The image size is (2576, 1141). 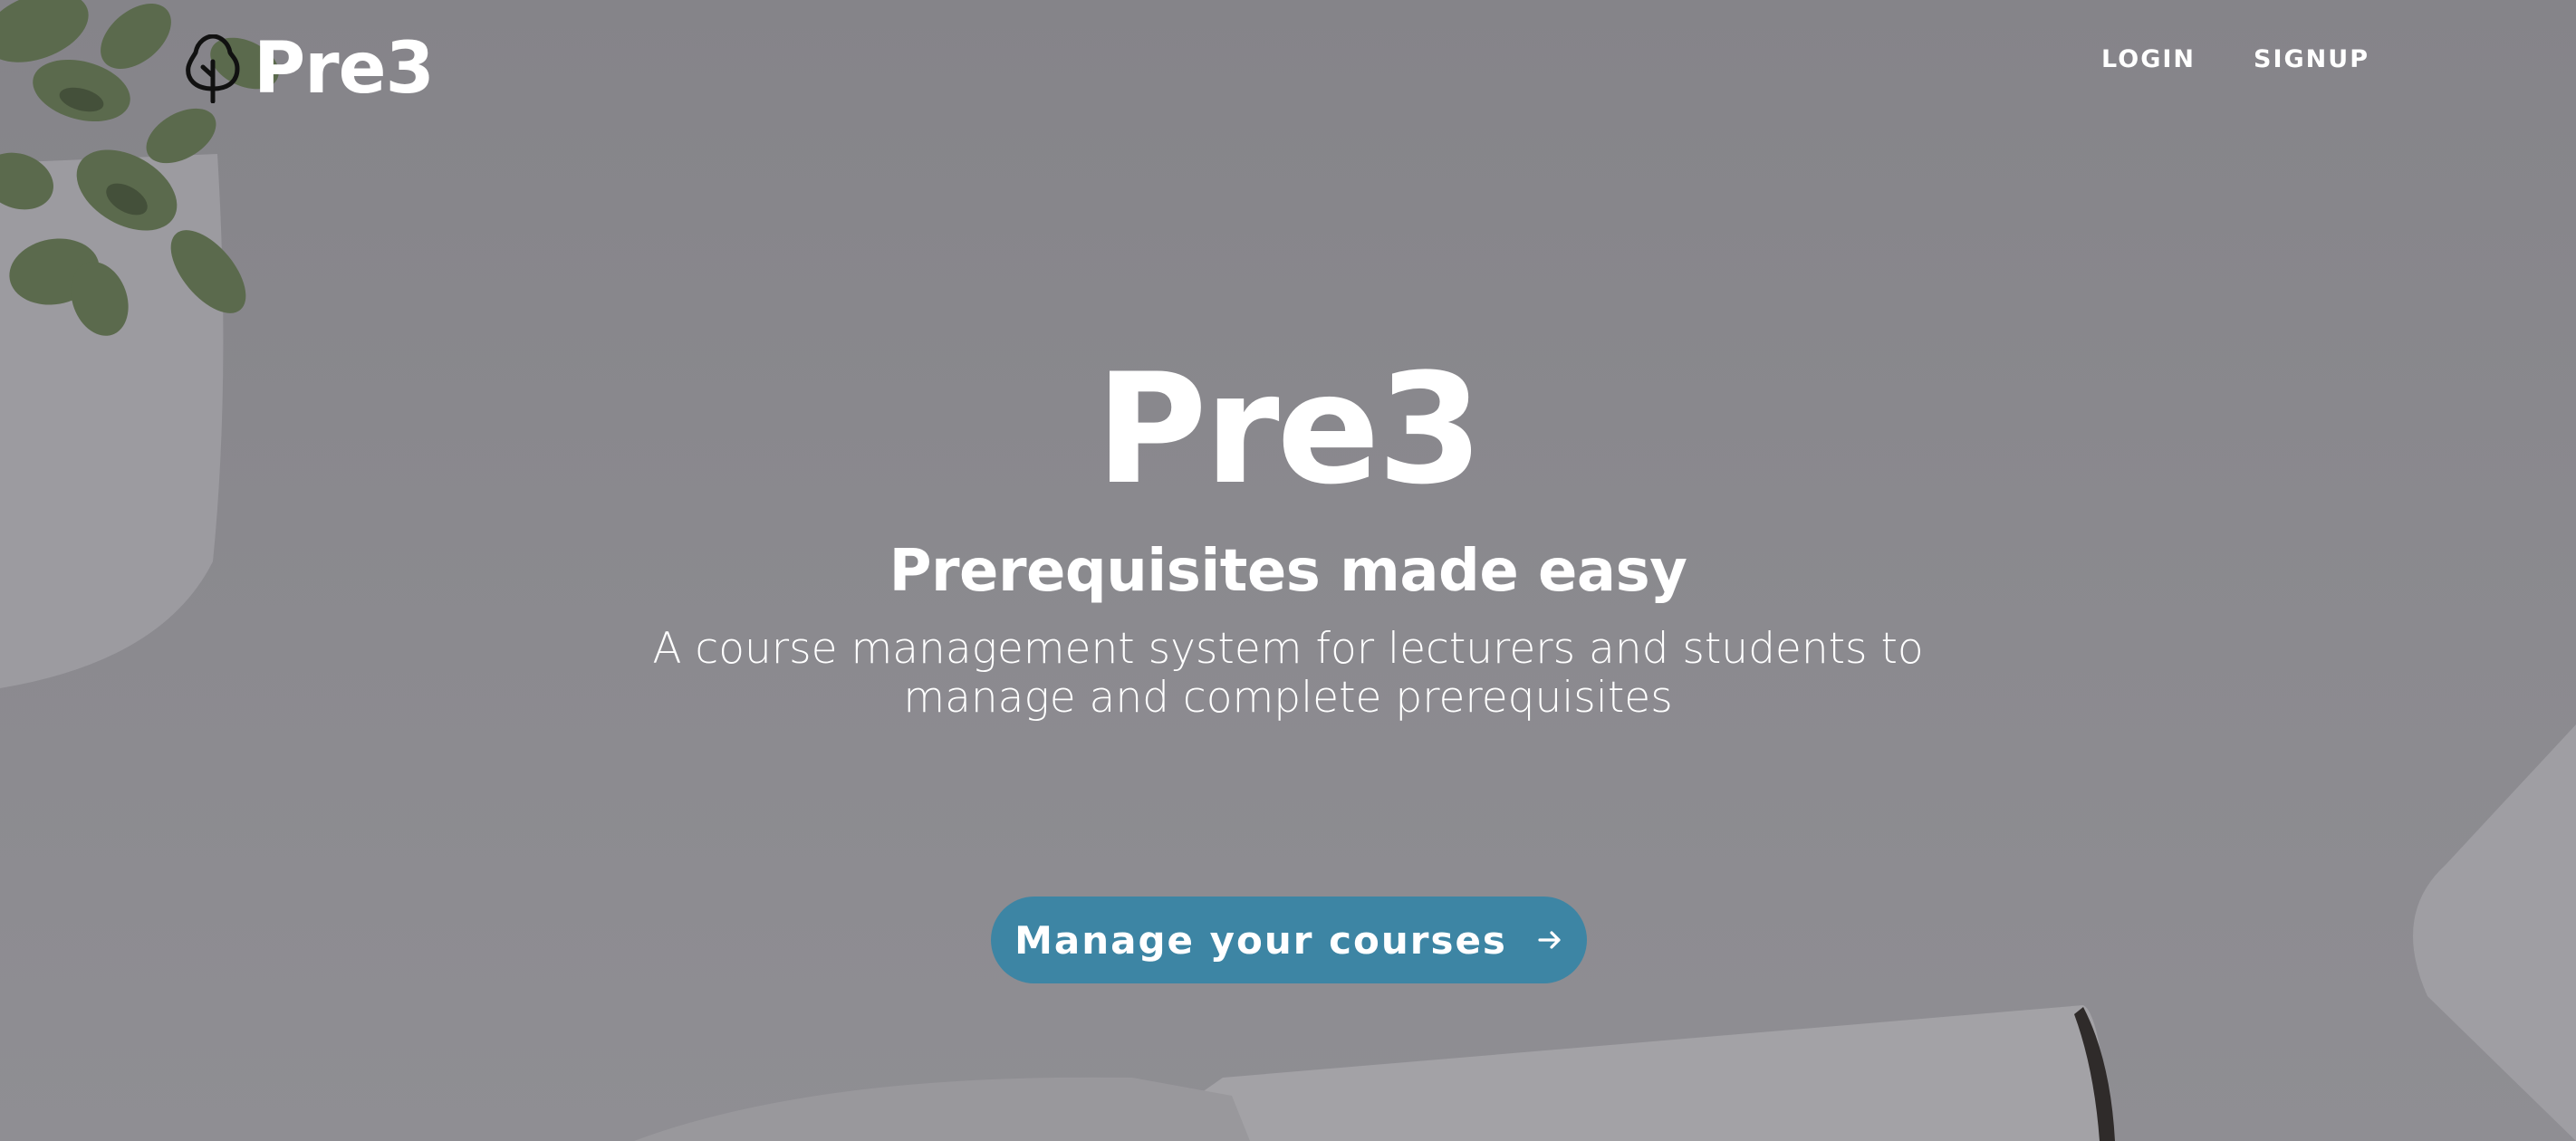 What do you see at coordinates (344, 69) in the screenshot?
I see `brand-name: Pre3` at bounding box center [344, 69].